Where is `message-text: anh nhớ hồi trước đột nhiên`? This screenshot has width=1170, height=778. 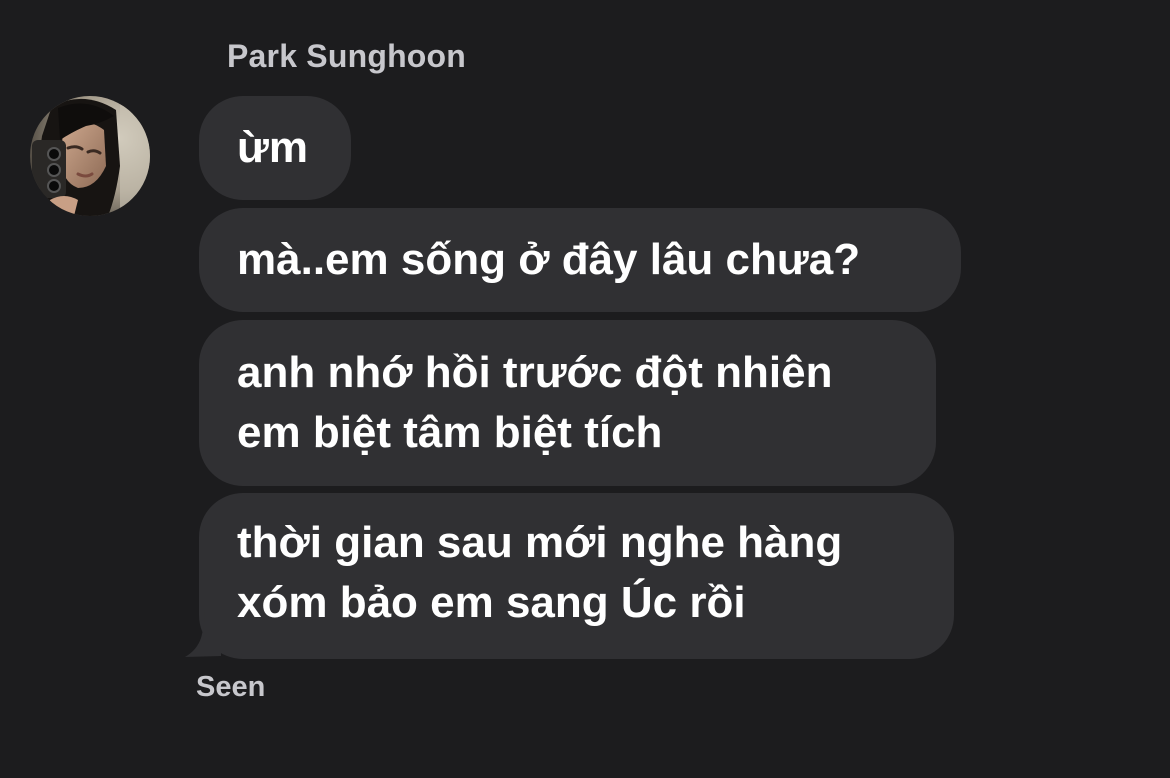 message-text: anh nhớ hồi trước đột nhiên is located at coordinates (535, 372).